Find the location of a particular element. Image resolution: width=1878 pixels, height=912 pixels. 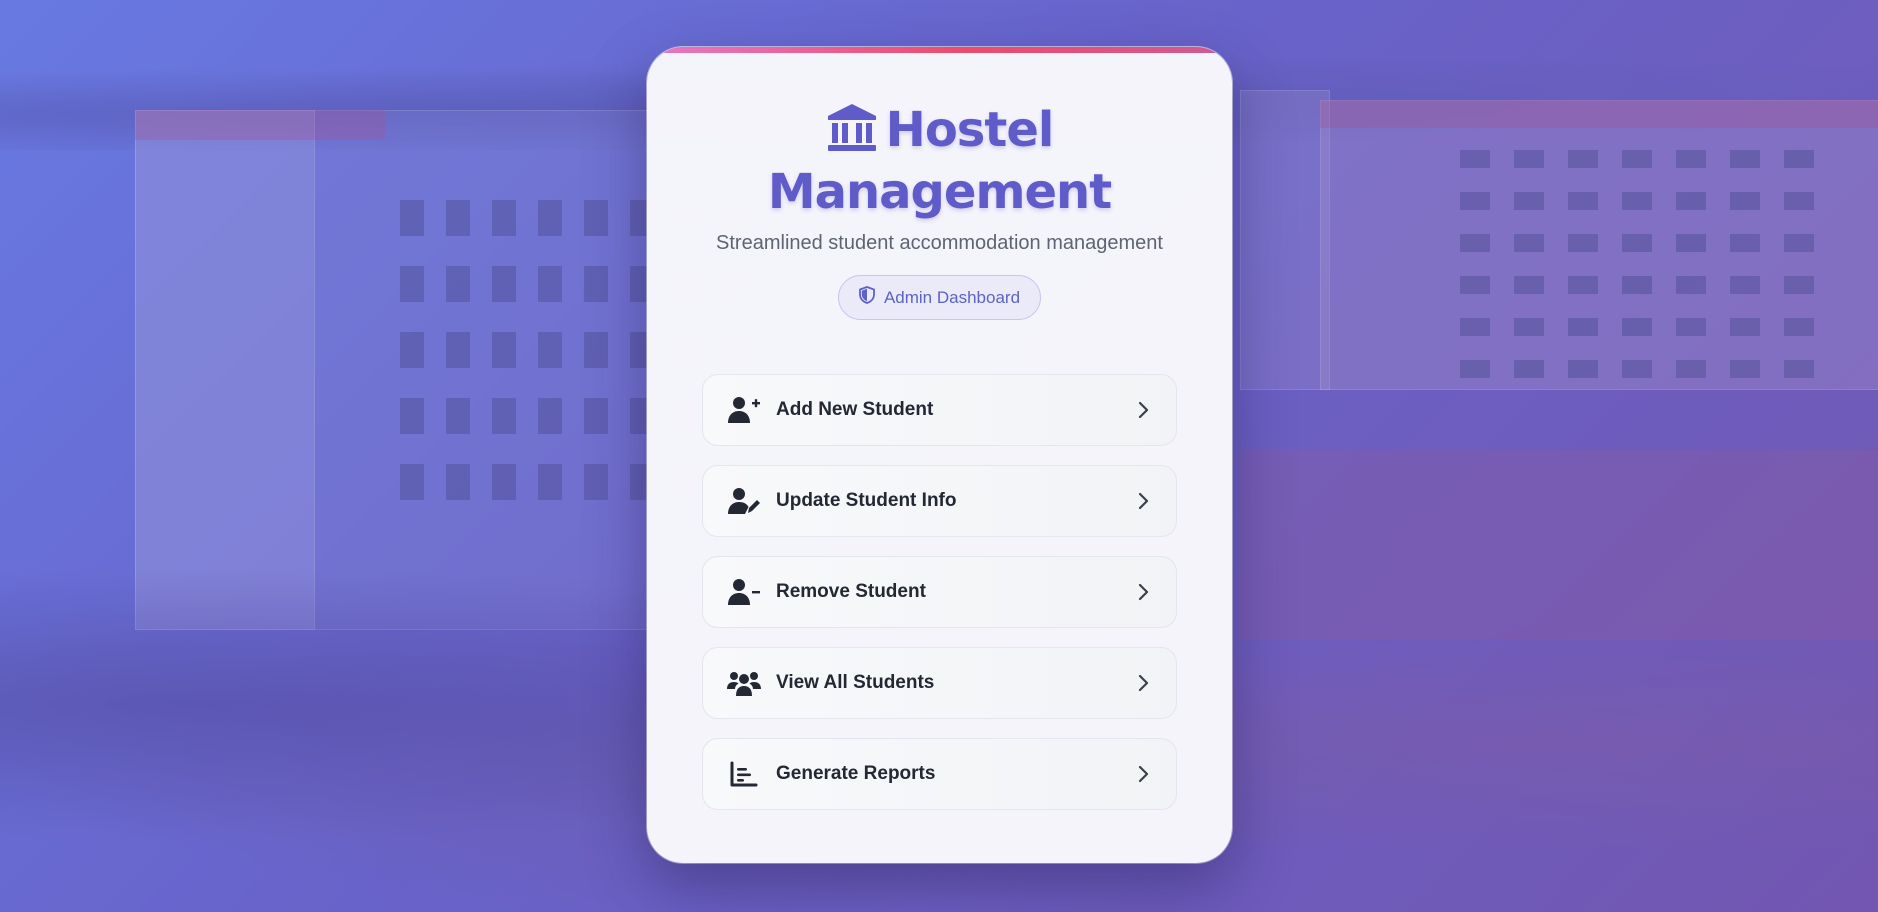

update-student-info-button: Update Student Info is located at coordinates (939, 501).